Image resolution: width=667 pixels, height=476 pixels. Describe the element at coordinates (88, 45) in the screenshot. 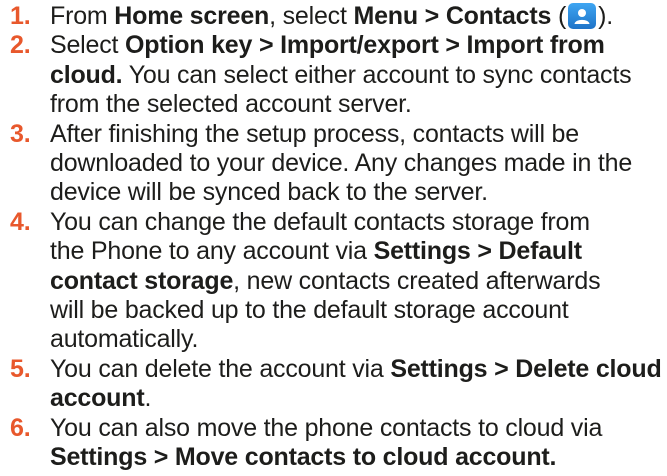

I see `step-text: Select` at that location.